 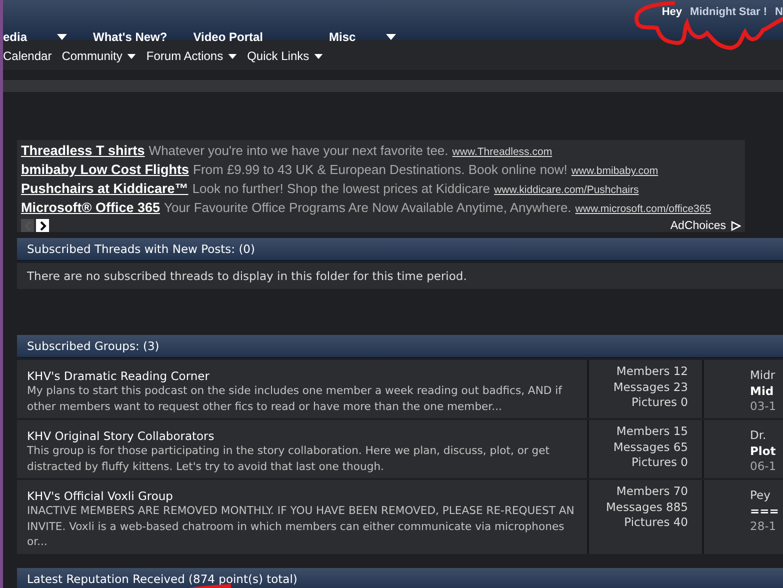 I want to click on members-count: Members 15, so click(x=651, y=432).